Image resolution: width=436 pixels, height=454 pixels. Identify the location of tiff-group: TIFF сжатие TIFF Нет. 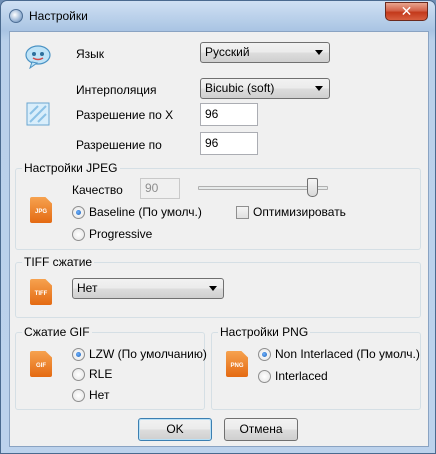
(218, 286).